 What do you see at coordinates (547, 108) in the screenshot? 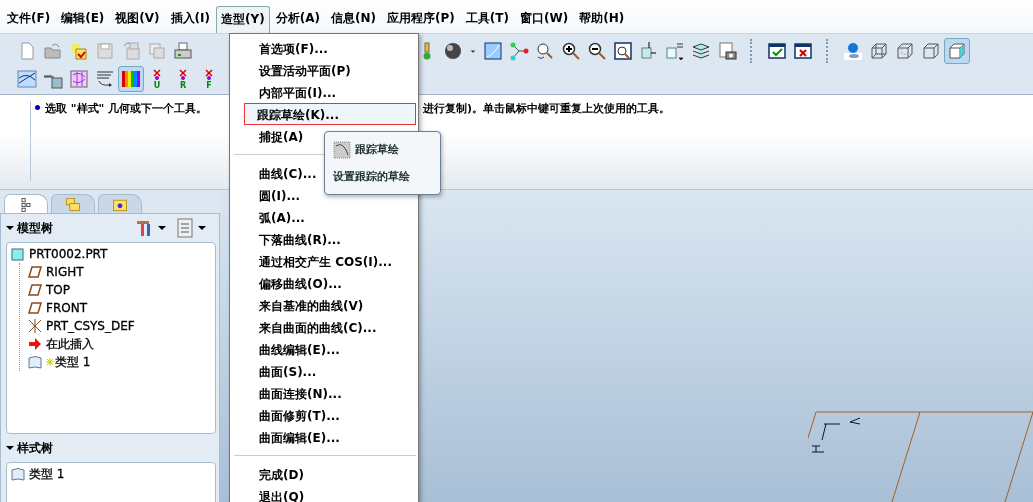
I see `status-message: 进行复制)。单击鼠标中键可重复上次使用的工具。` at bounding box center [547, 108].